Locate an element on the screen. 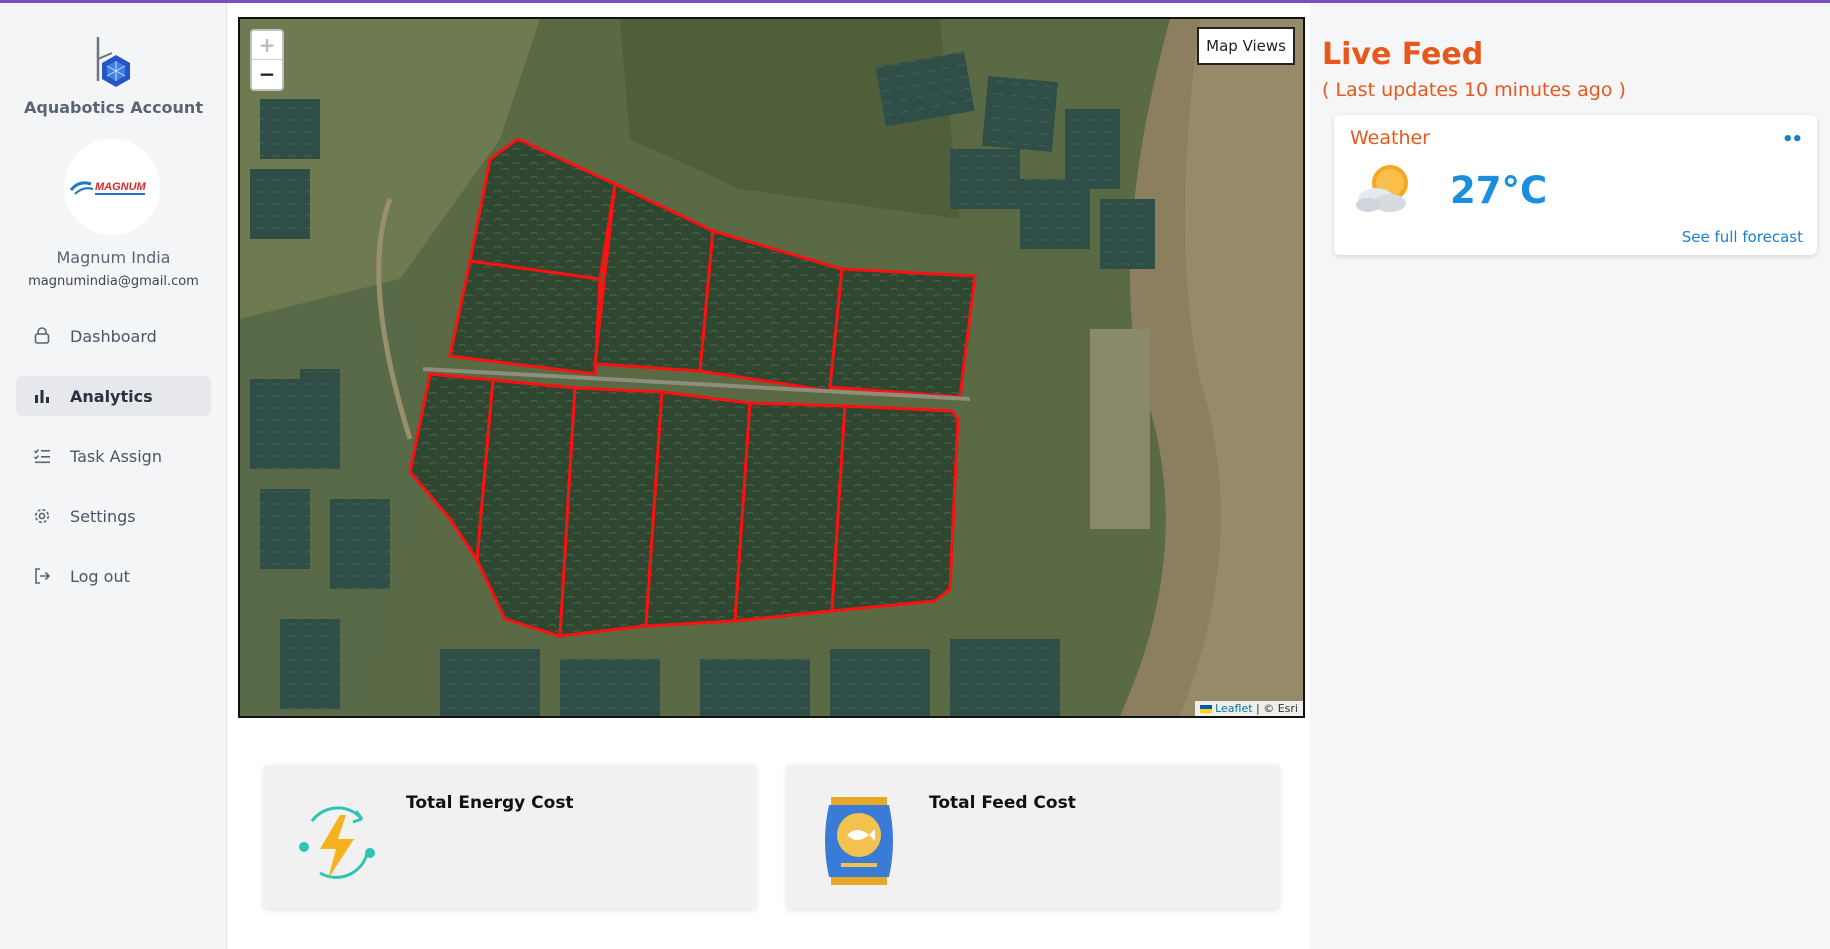 The width and height of the screenshot is (1830, 949). sidebar-item-label: Analytics is located at coordinates (111, 396).